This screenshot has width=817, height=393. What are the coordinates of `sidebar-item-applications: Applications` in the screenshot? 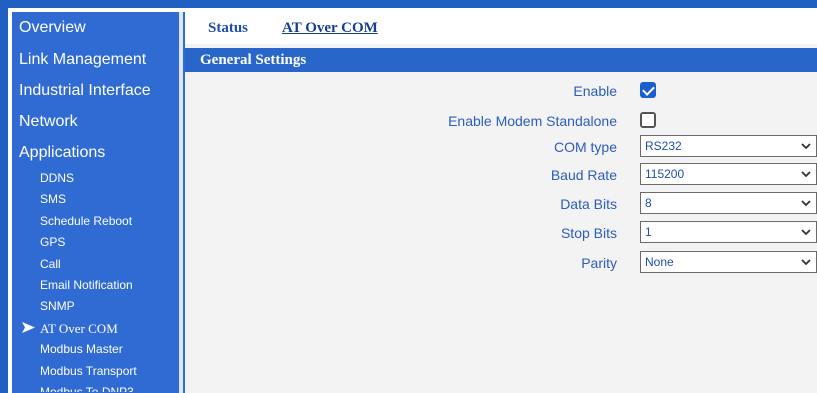 It's located at (95, 152).